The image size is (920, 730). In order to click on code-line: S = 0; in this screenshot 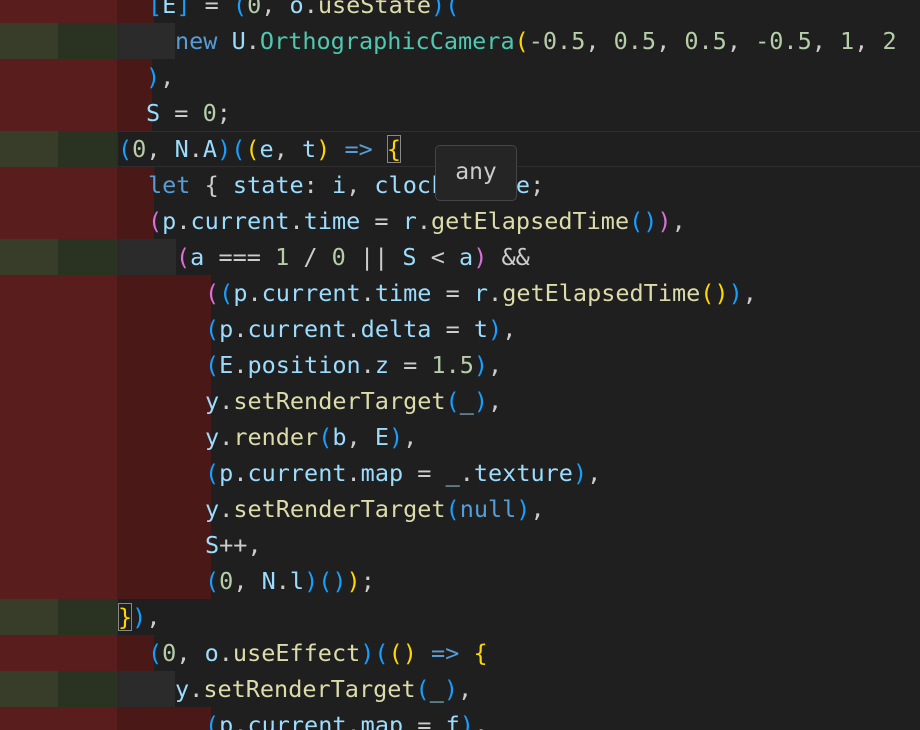, I will do `click(460, 113)`.